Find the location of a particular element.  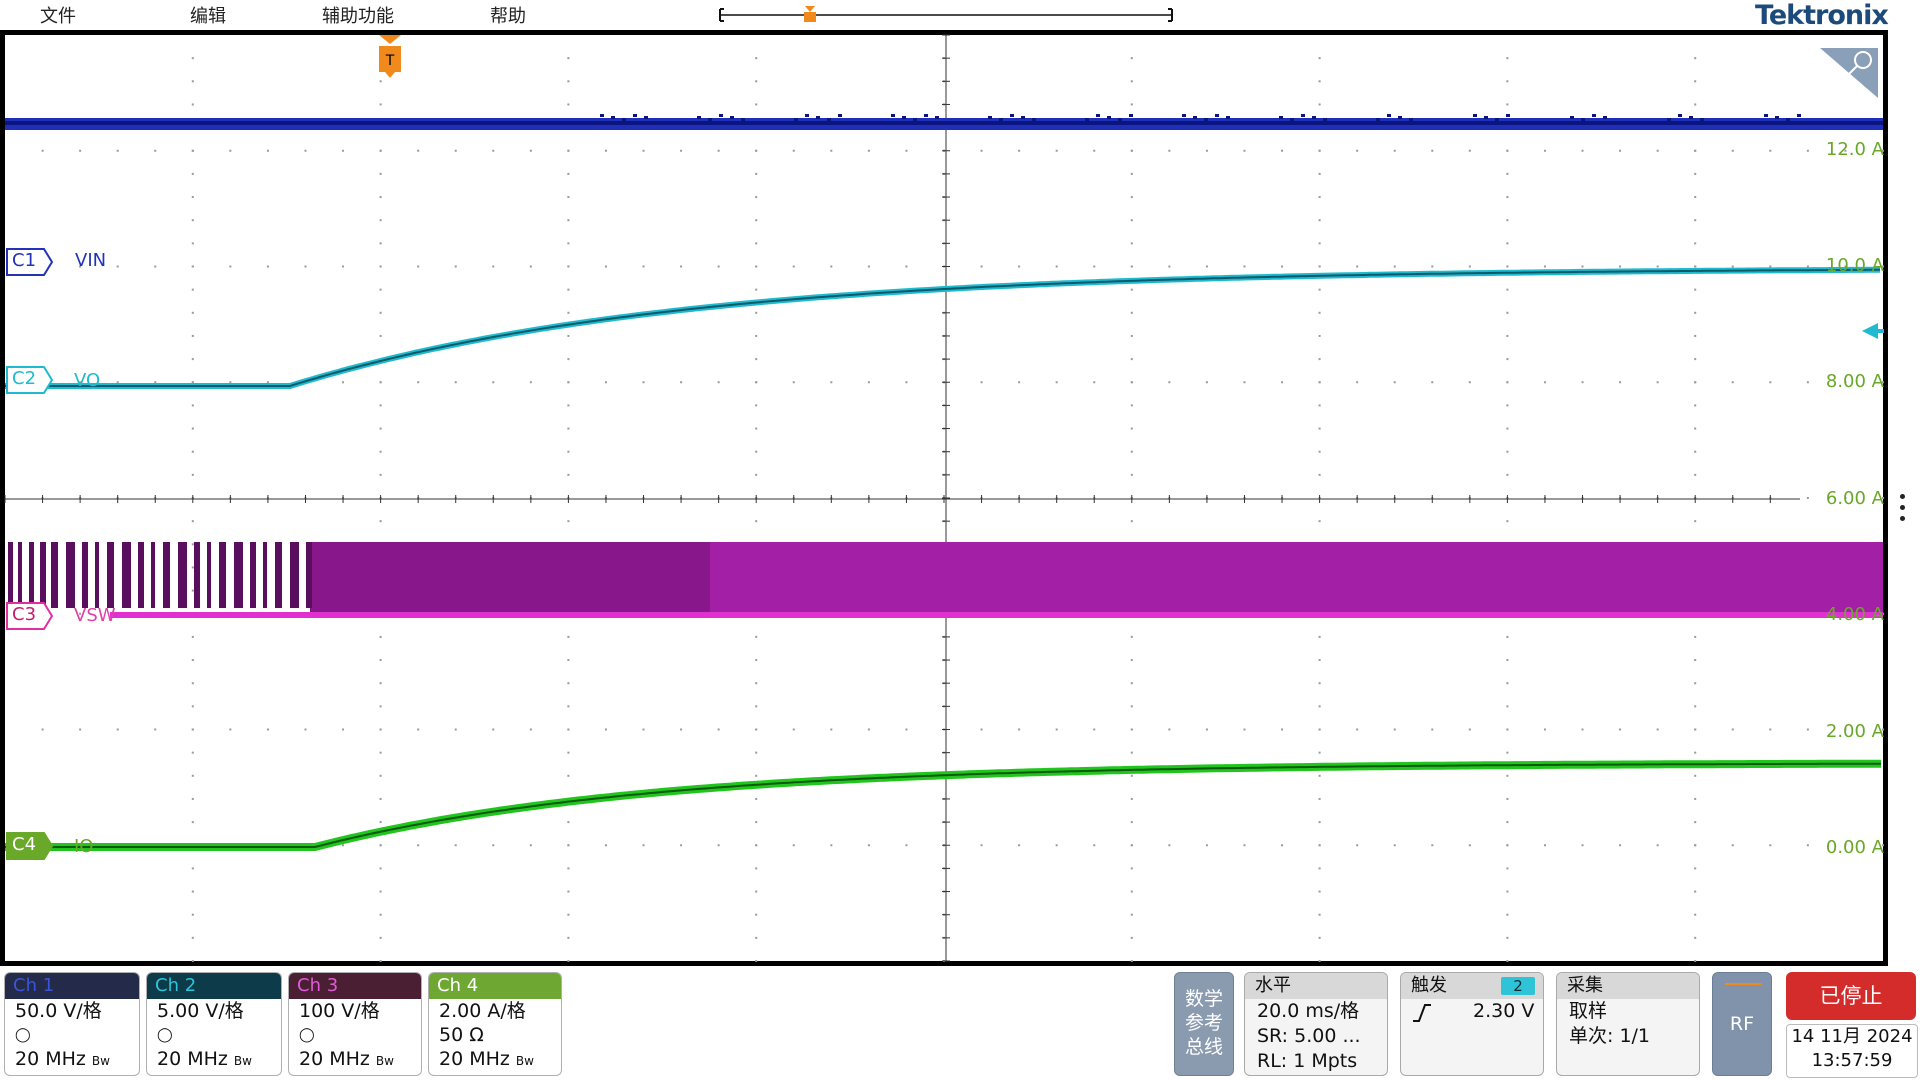

ch2-scale: 5.00 V/格 is located at coordinates (200, 1011).